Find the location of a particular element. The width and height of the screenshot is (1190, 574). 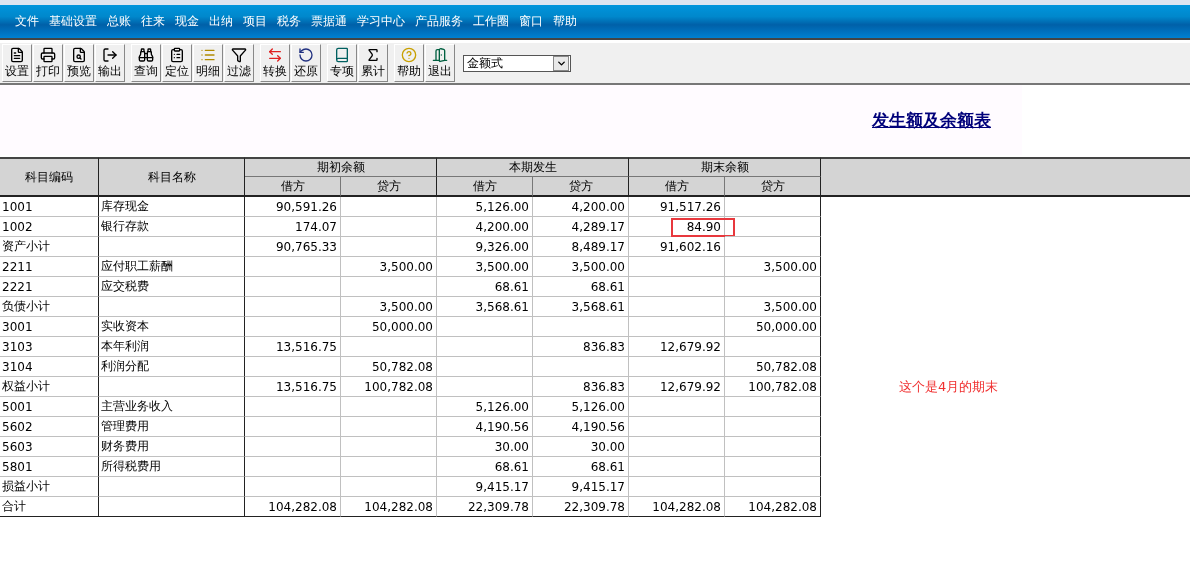

table-cell: 3001 is located at coordinates (49, 327).